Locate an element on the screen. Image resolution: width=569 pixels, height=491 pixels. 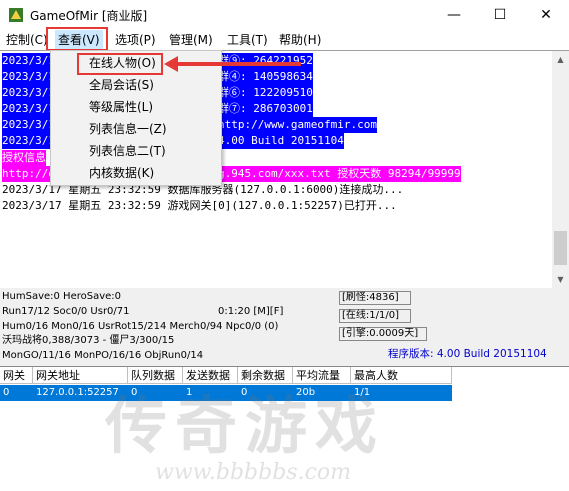
app-icon is located at coordinates (16, 15).